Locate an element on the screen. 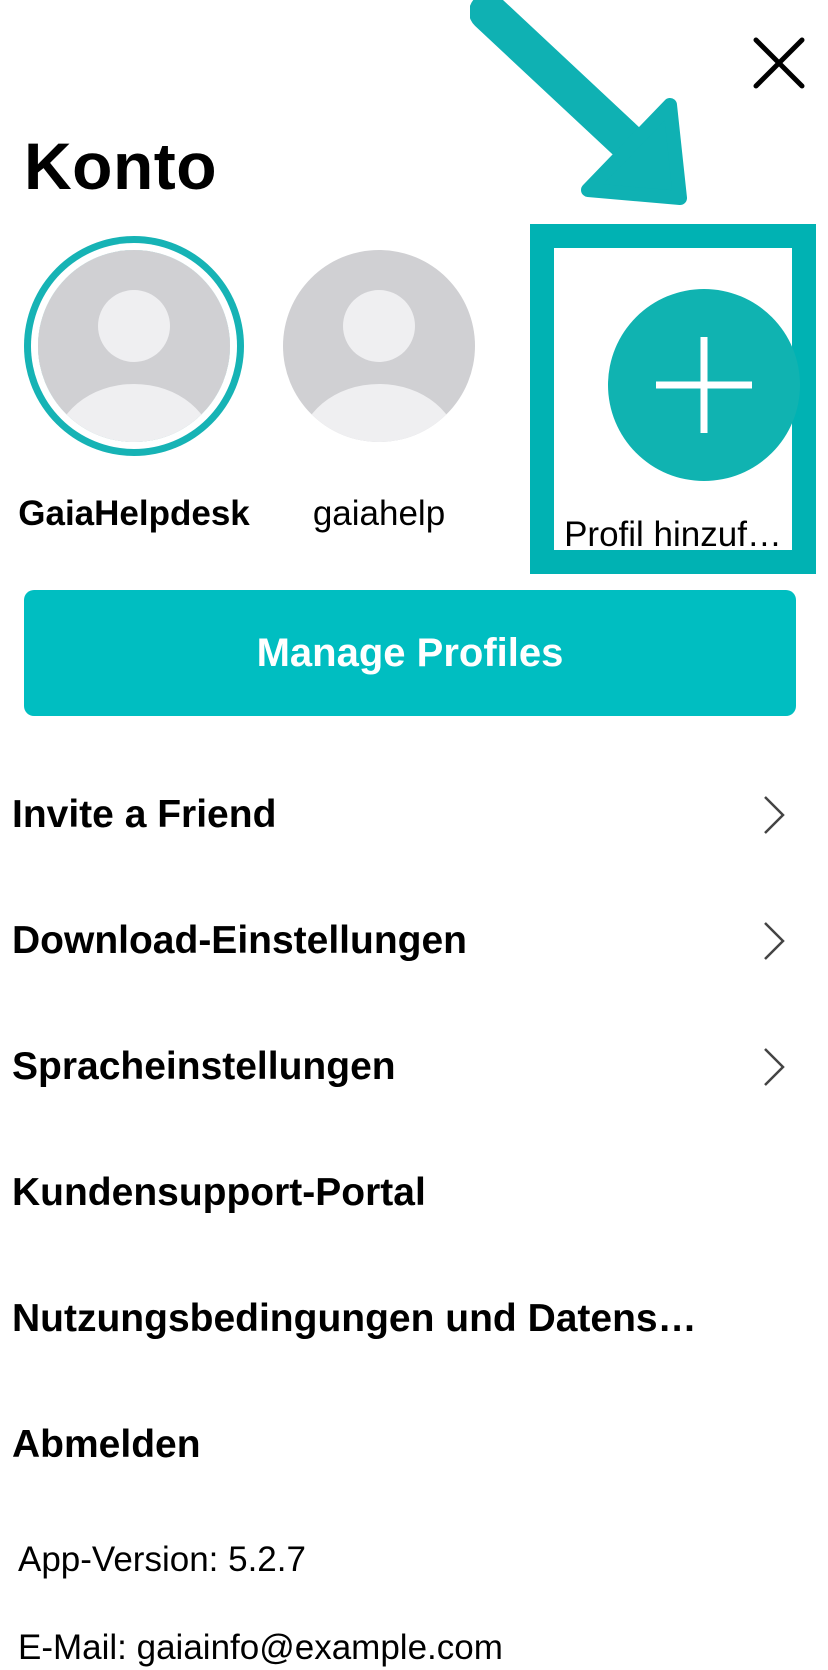 The height and width of the screenshot is (1670, 828). add-profile-circle is located at coordinates (704, 385).